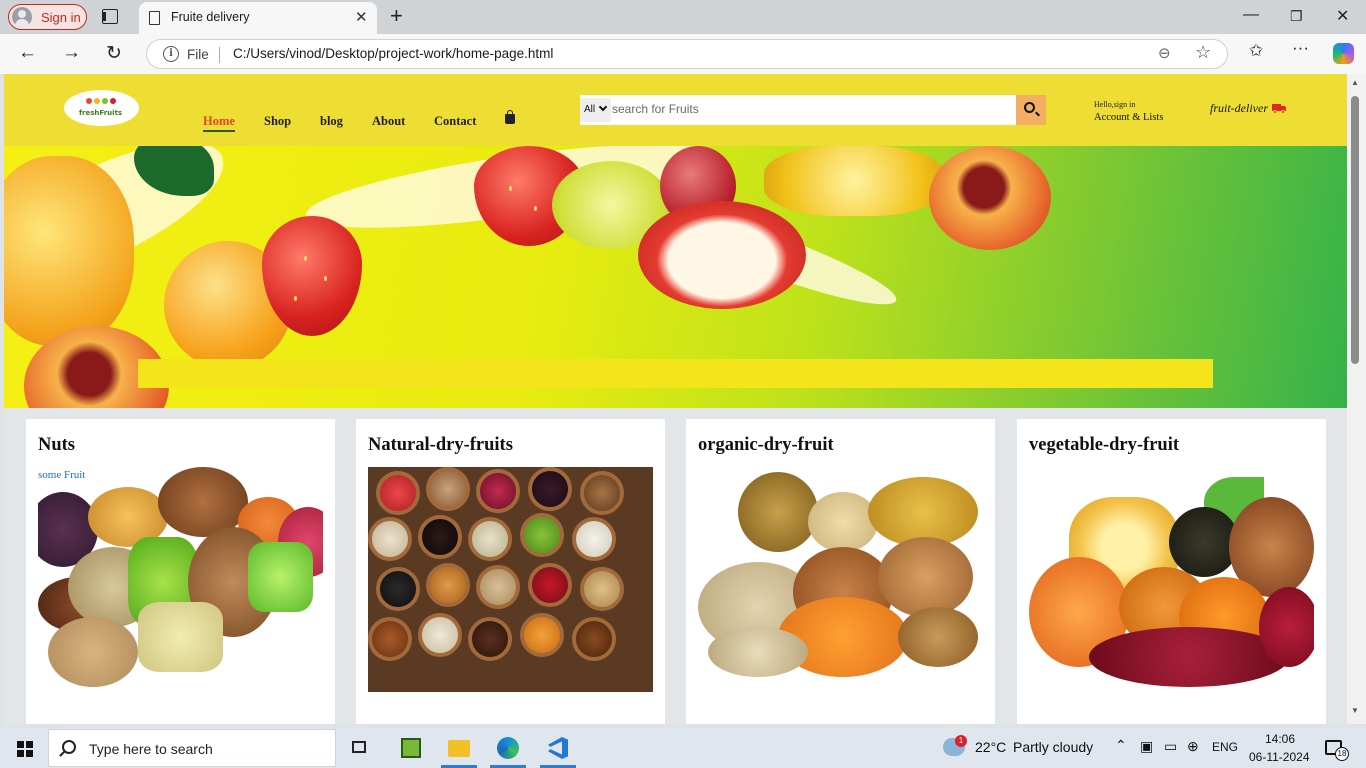 The width and height of the screenshot is (1366, 768). What do you see at coordinates (459, 748) in the screenshot?
I see `file-explorer-icon` at bounding box center [459, 748].